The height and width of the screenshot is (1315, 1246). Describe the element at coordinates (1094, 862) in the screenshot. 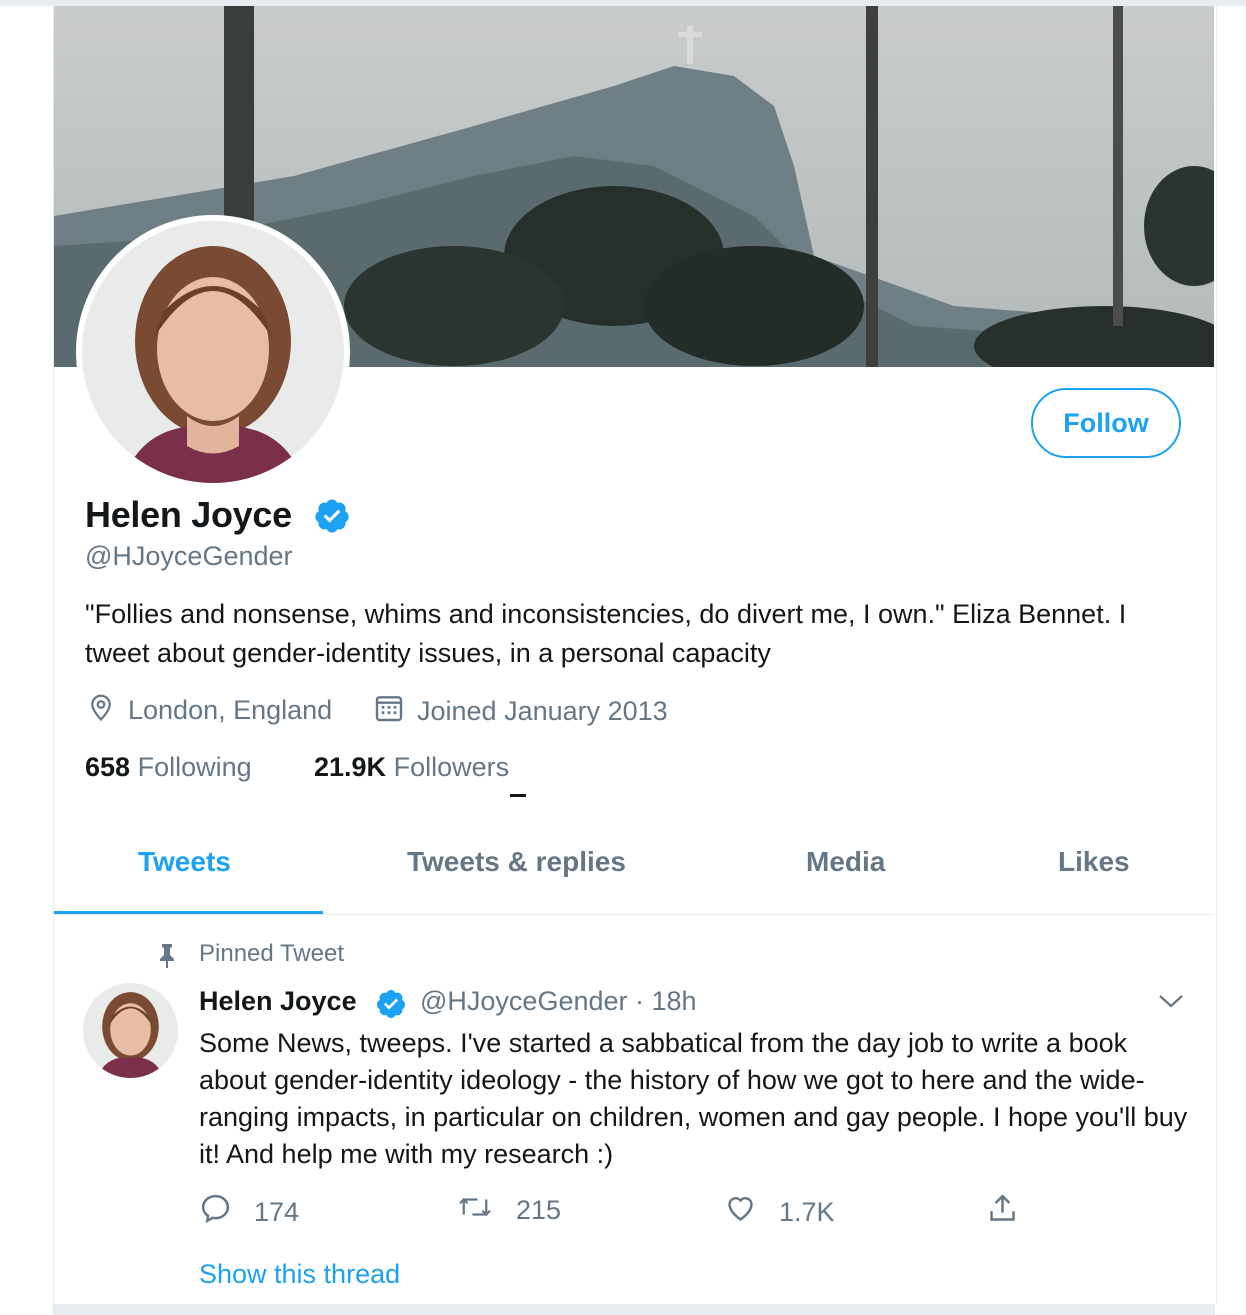

I see `tab-likes: Likes` at that location.